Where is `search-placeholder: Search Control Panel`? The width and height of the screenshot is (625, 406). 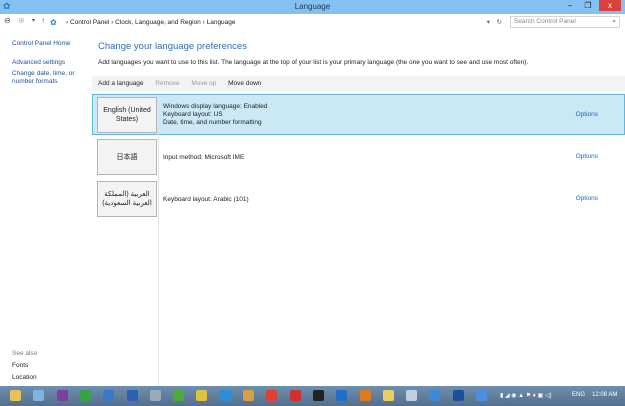 search-placeholder: Search Control Panel is located at coordinates (545, 21).